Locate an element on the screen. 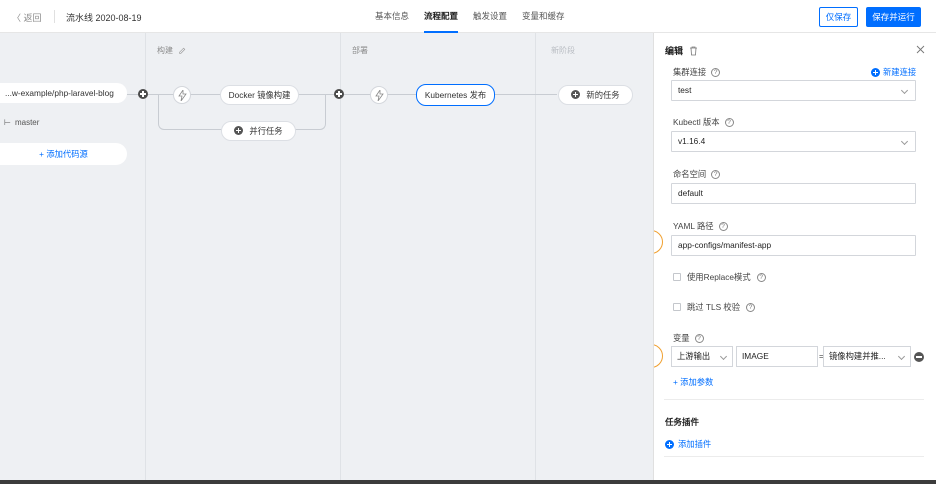  kubectl-version-value: v1.16.4 is located at coordinates (692, 141).